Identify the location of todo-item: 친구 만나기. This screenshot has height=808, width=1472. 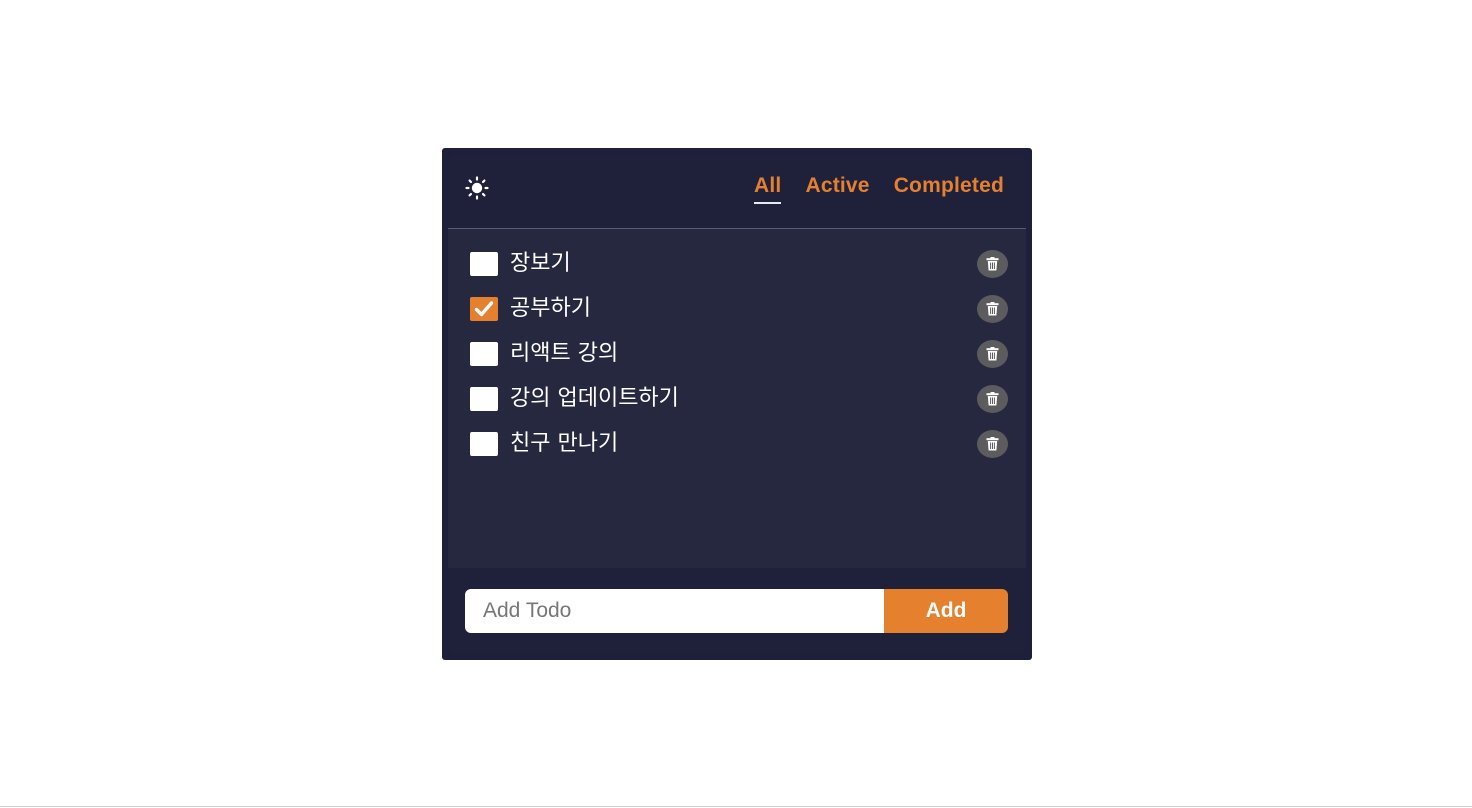
(737, 450).